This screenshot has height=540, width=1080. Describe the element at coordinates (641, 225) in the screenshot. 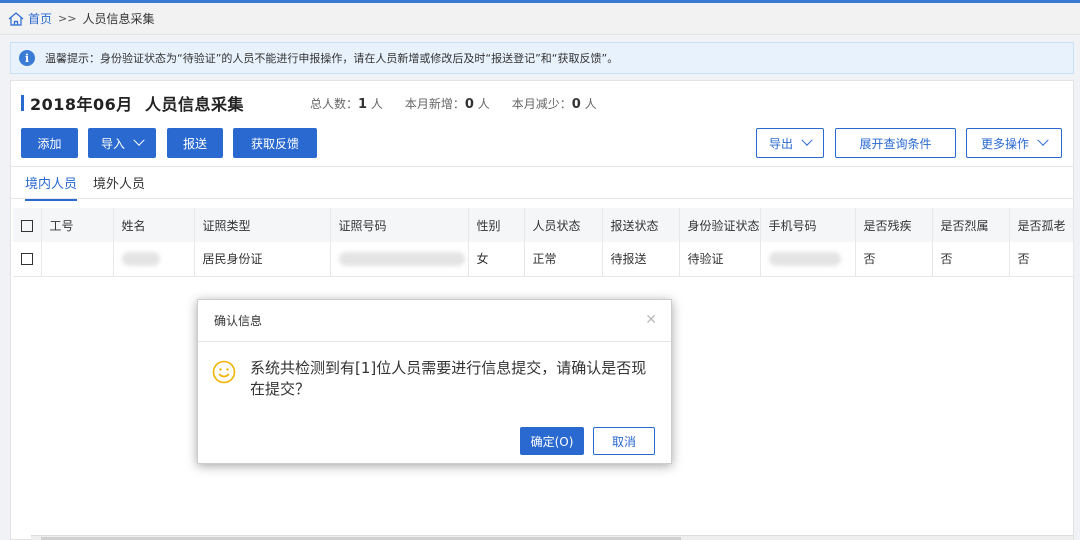

I see `column-header: 报送状态` at that location.